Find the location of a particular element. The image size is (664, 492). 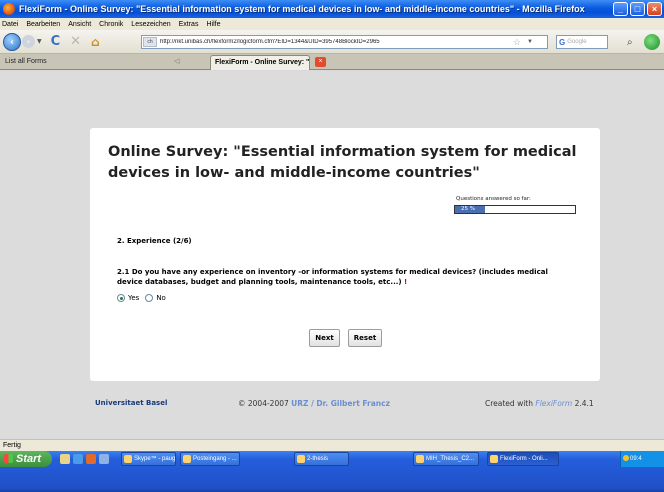

answer-options: Yes No is located at coordinates (144, 298).